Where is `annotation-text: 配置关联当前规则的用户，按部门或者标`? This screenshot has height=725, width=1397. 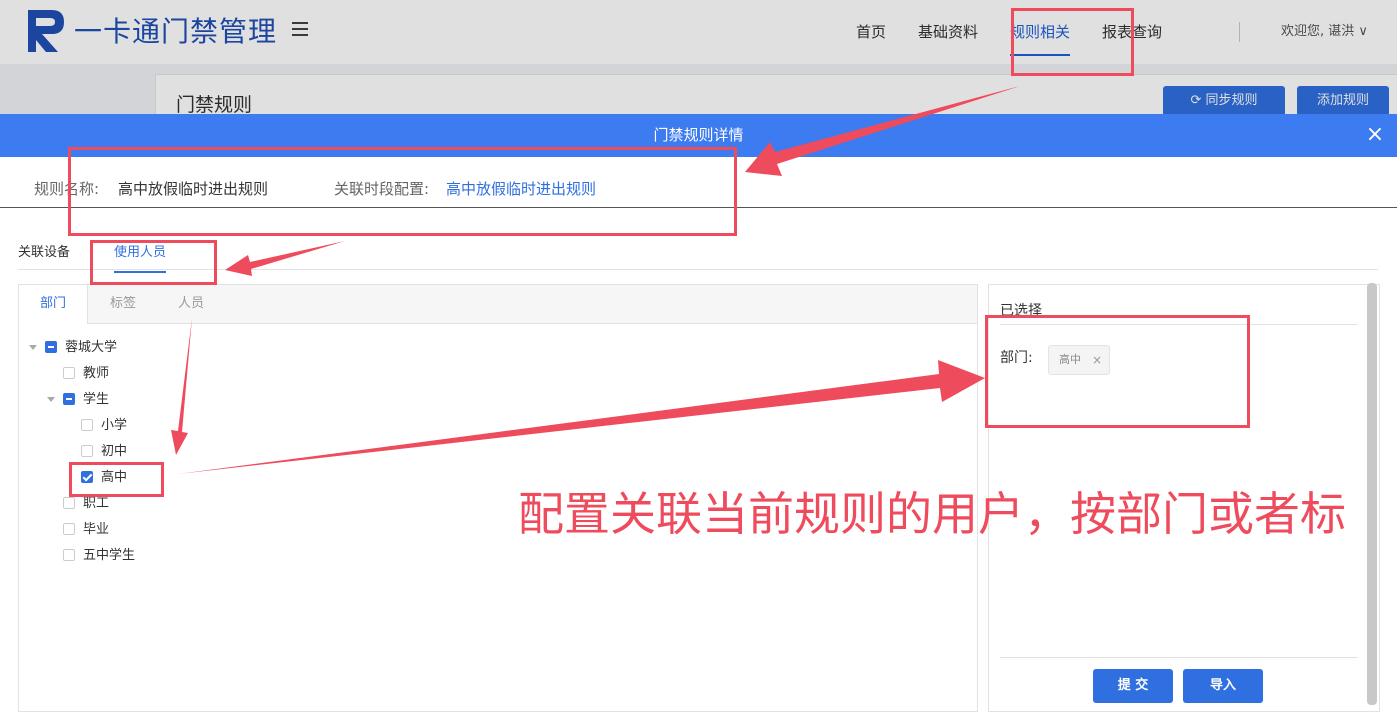 annotation-text: 配置关联当前规则的用户，按部门或者标 is located at coordinates (932, 514).